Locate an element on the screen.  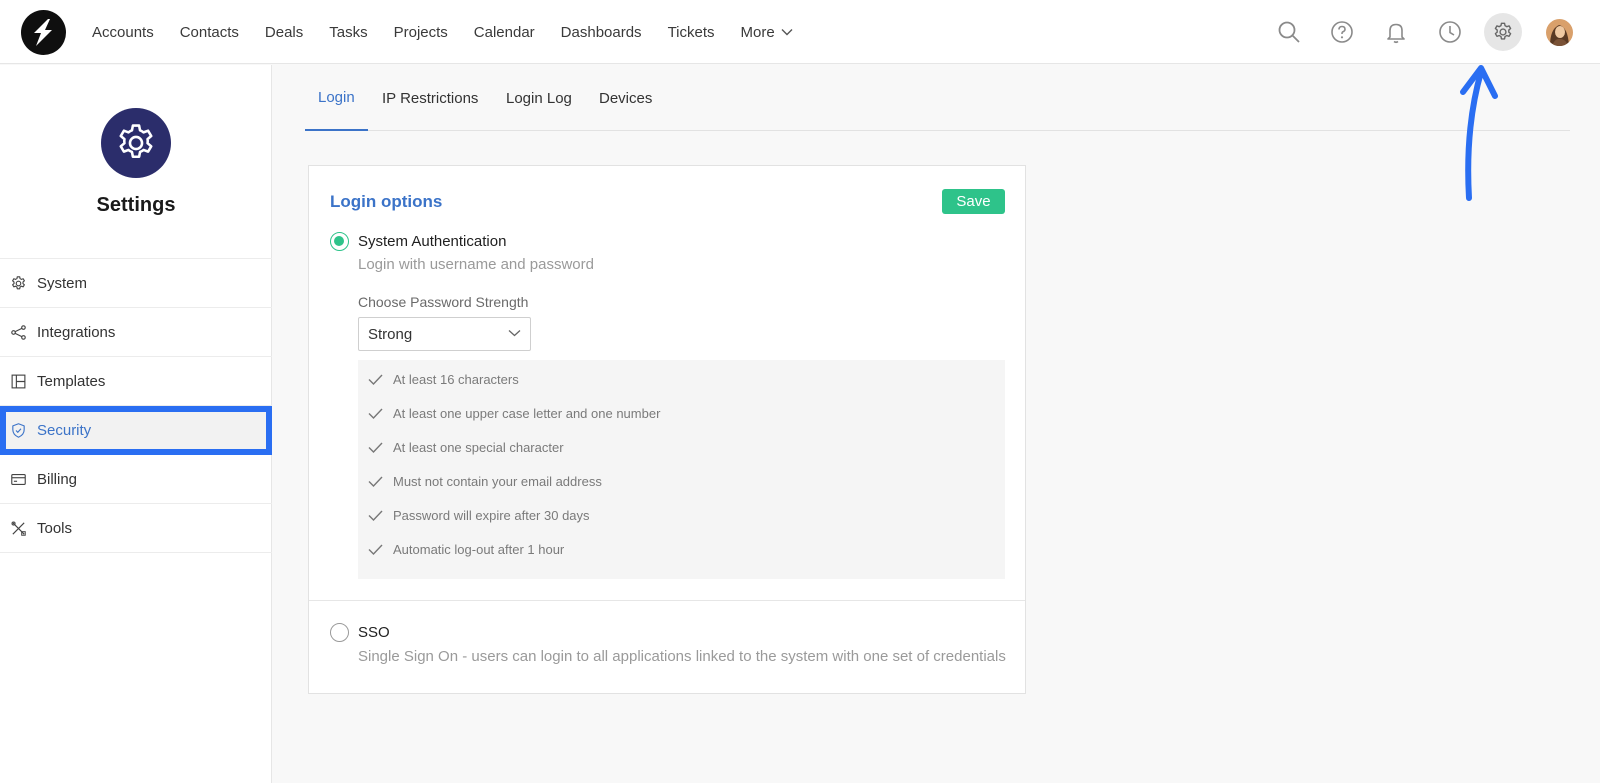
rule-text: Must not contain your email address is located at coordinates (497, 481).